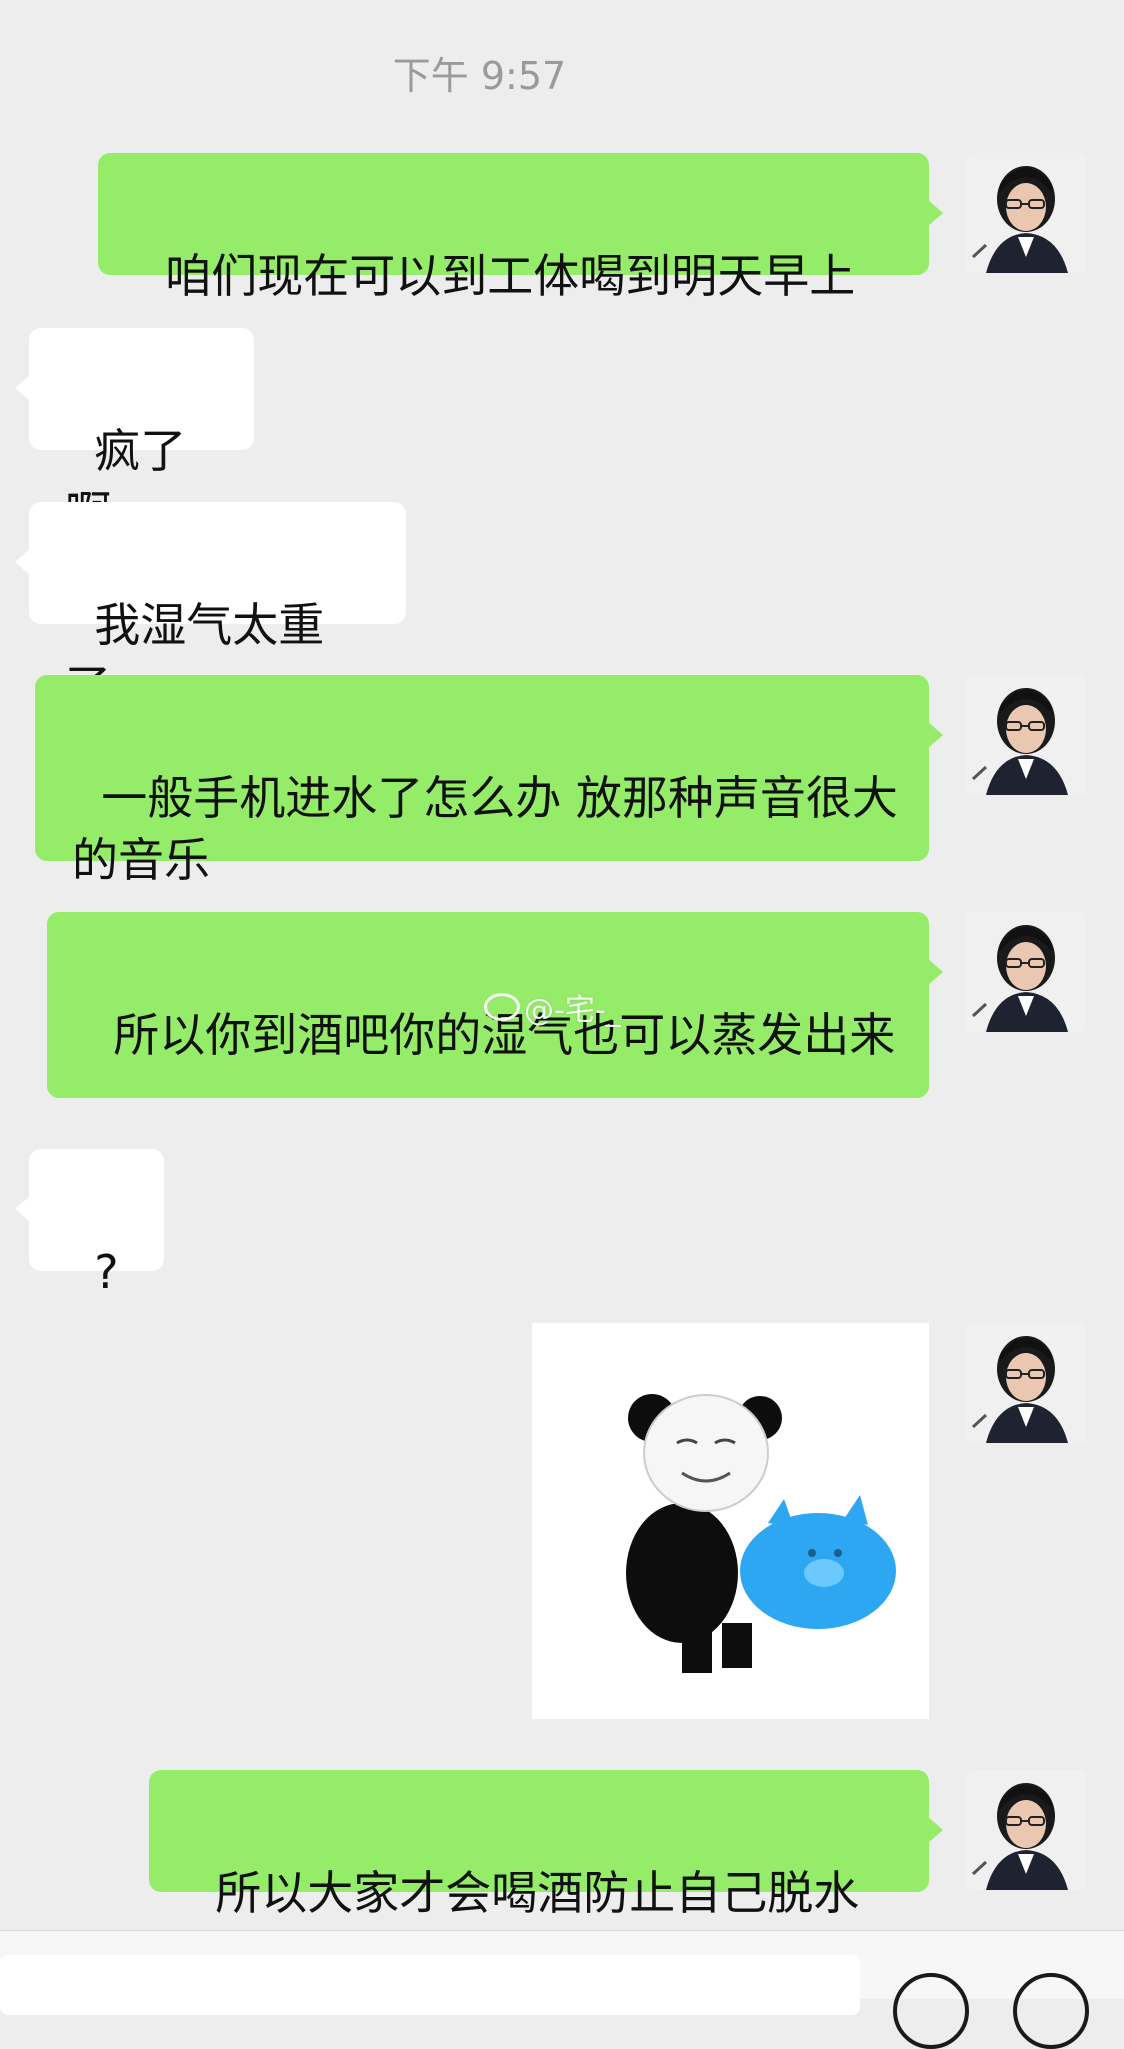 This screenshot has height=2049, width=1124. I want to click on sent-message-bubble: 一般手机进水了怎么办 放那种声音很大的音乐, so click(489, 781).